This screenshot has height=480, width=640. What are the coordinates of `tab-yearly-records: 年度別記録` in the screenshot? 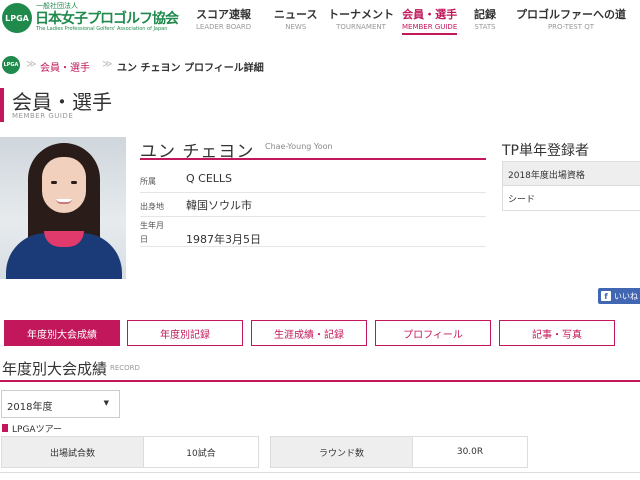 It's located at (185, 333).